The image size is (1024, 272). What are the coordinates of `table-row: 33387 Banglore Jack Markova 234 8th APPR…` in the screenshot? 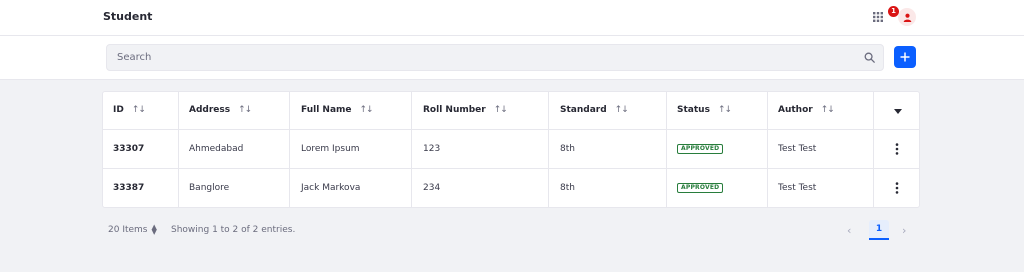 It's located at (511, 188).